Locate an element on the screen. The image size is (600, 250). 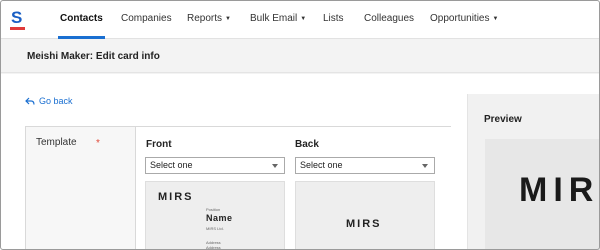
page-header: Meishi Maker: Edit card info is located at coordinates (300, 56).